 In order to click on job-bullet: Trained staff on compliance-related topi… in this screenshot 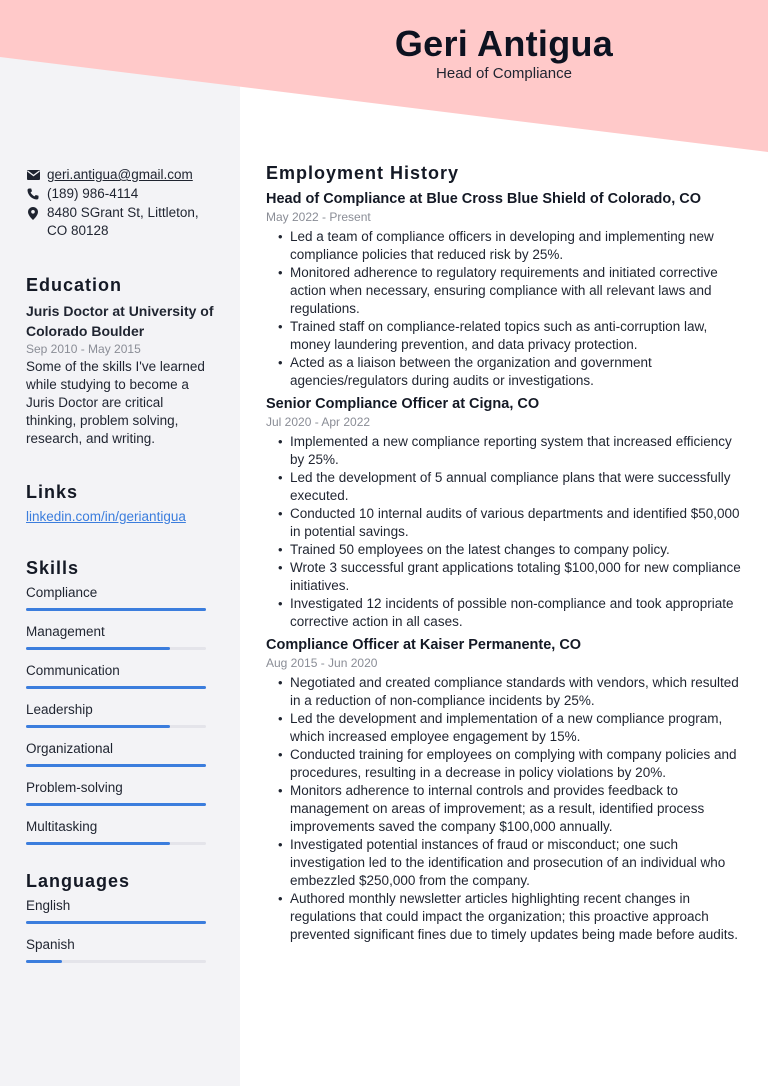, I will do `click(512, 336)`.